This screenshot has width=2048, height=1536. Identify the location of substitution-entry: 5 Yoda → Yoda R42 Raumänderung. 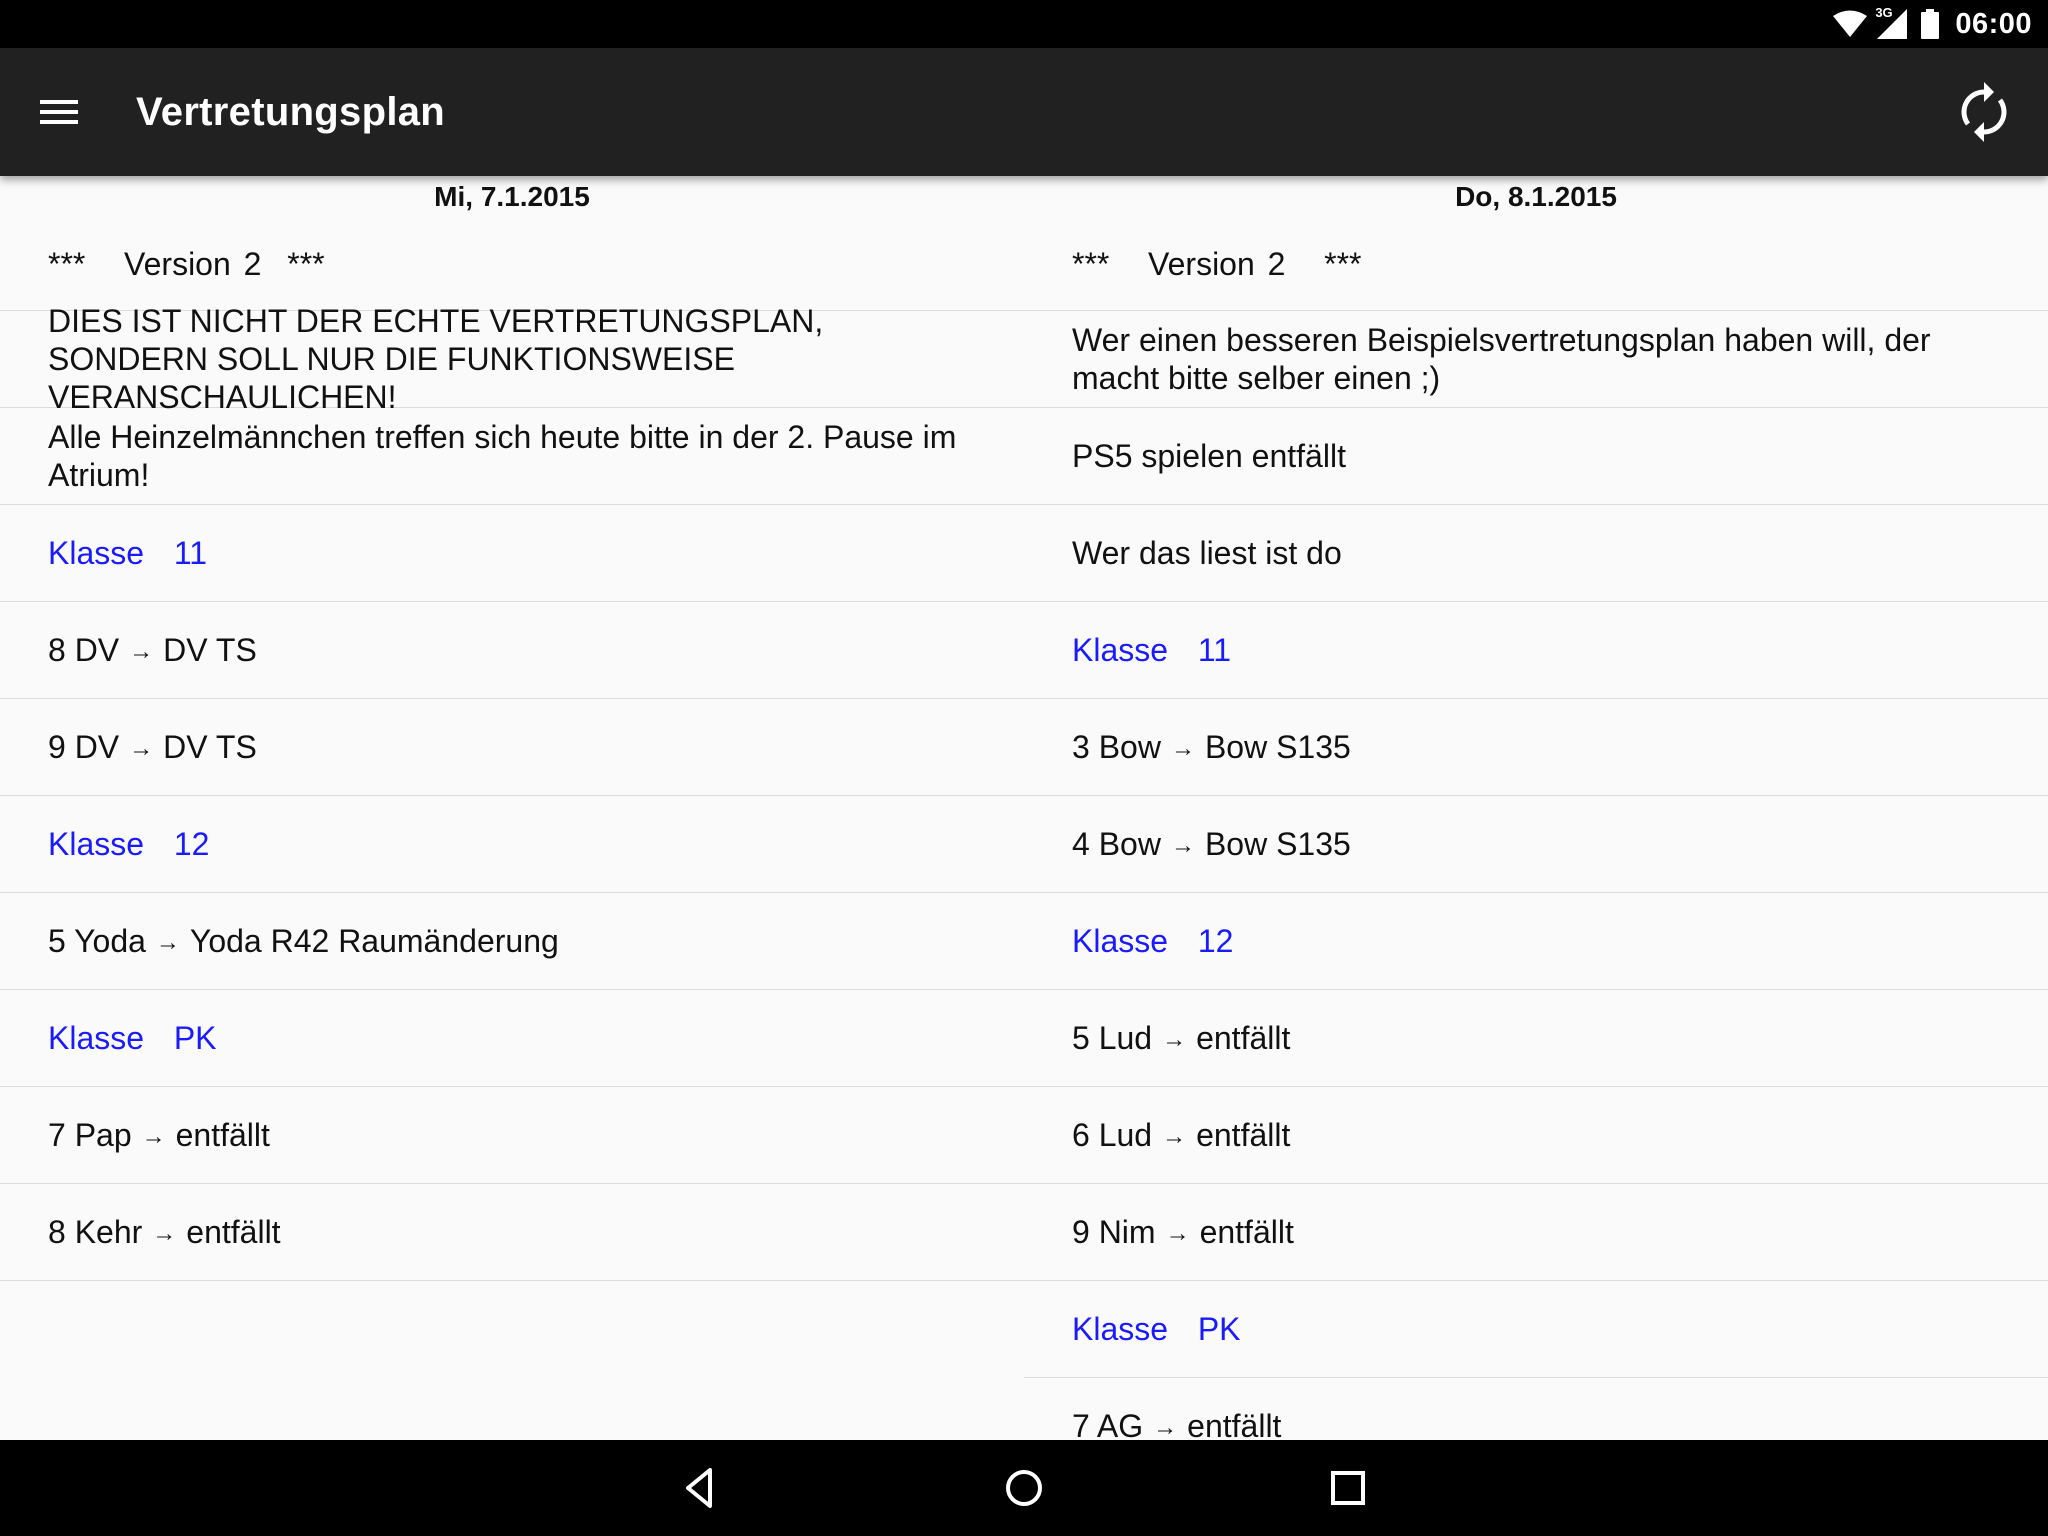
(512, 941).